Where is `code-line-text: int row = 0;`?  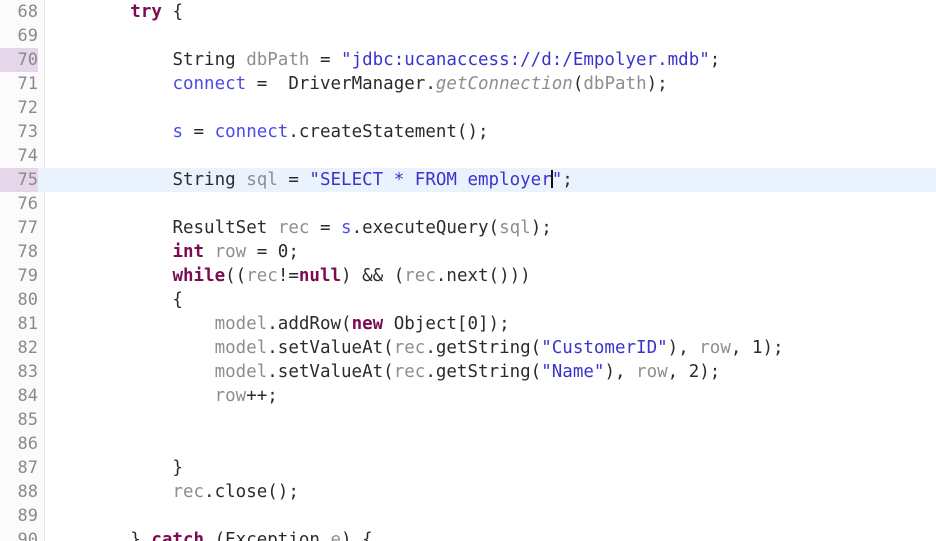 code-line-text: int row = 0; is located at coordinates (172, 252).